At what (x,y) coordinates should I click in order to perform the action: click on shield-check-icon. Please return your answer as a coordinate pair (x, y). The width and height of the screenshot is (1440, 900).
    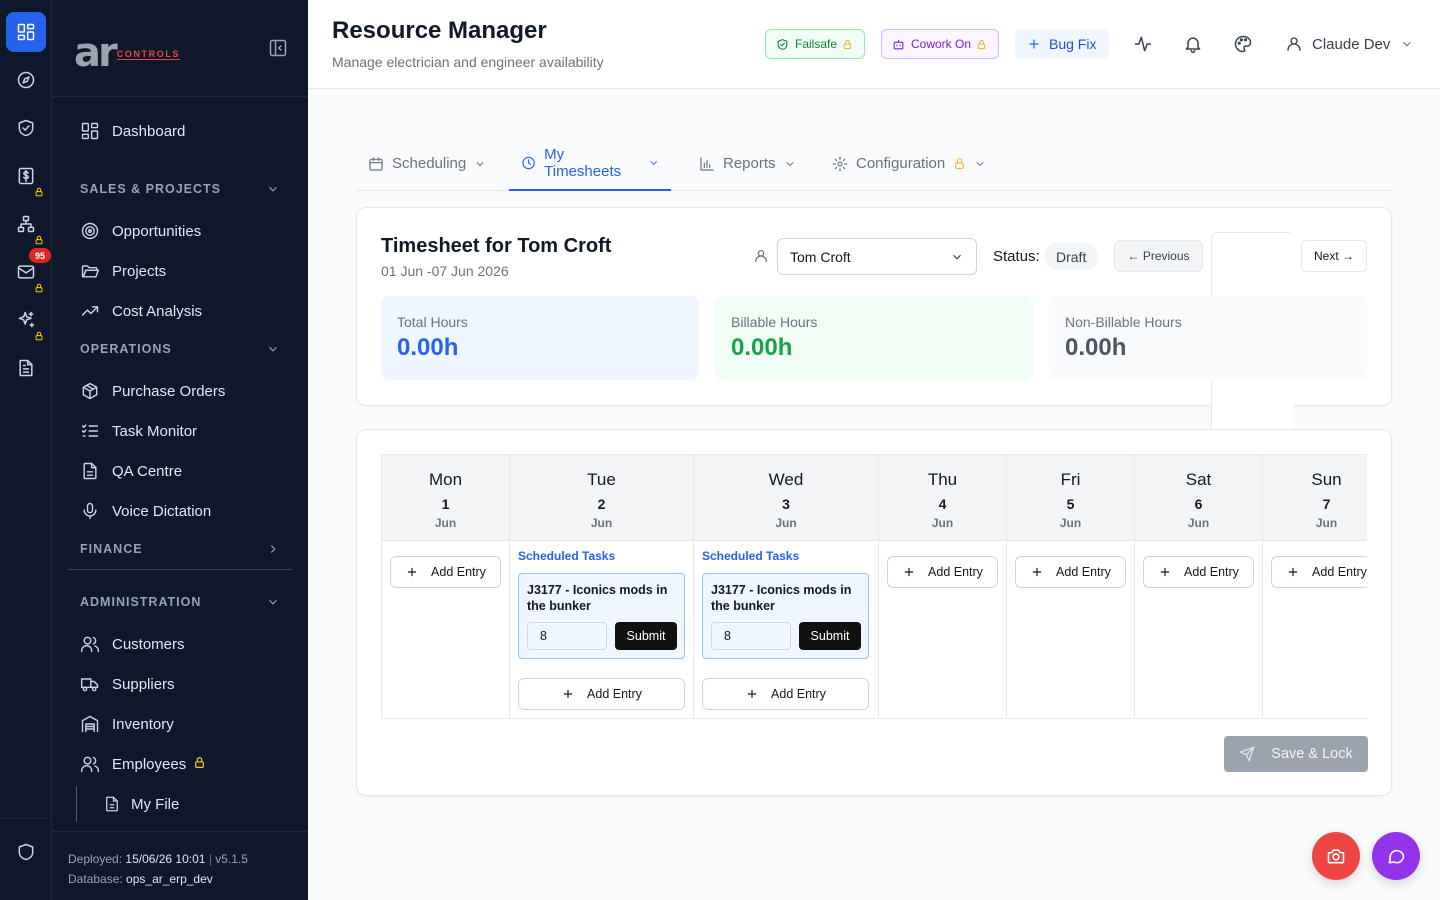
    Looking at the image, I should click on (26, 128).